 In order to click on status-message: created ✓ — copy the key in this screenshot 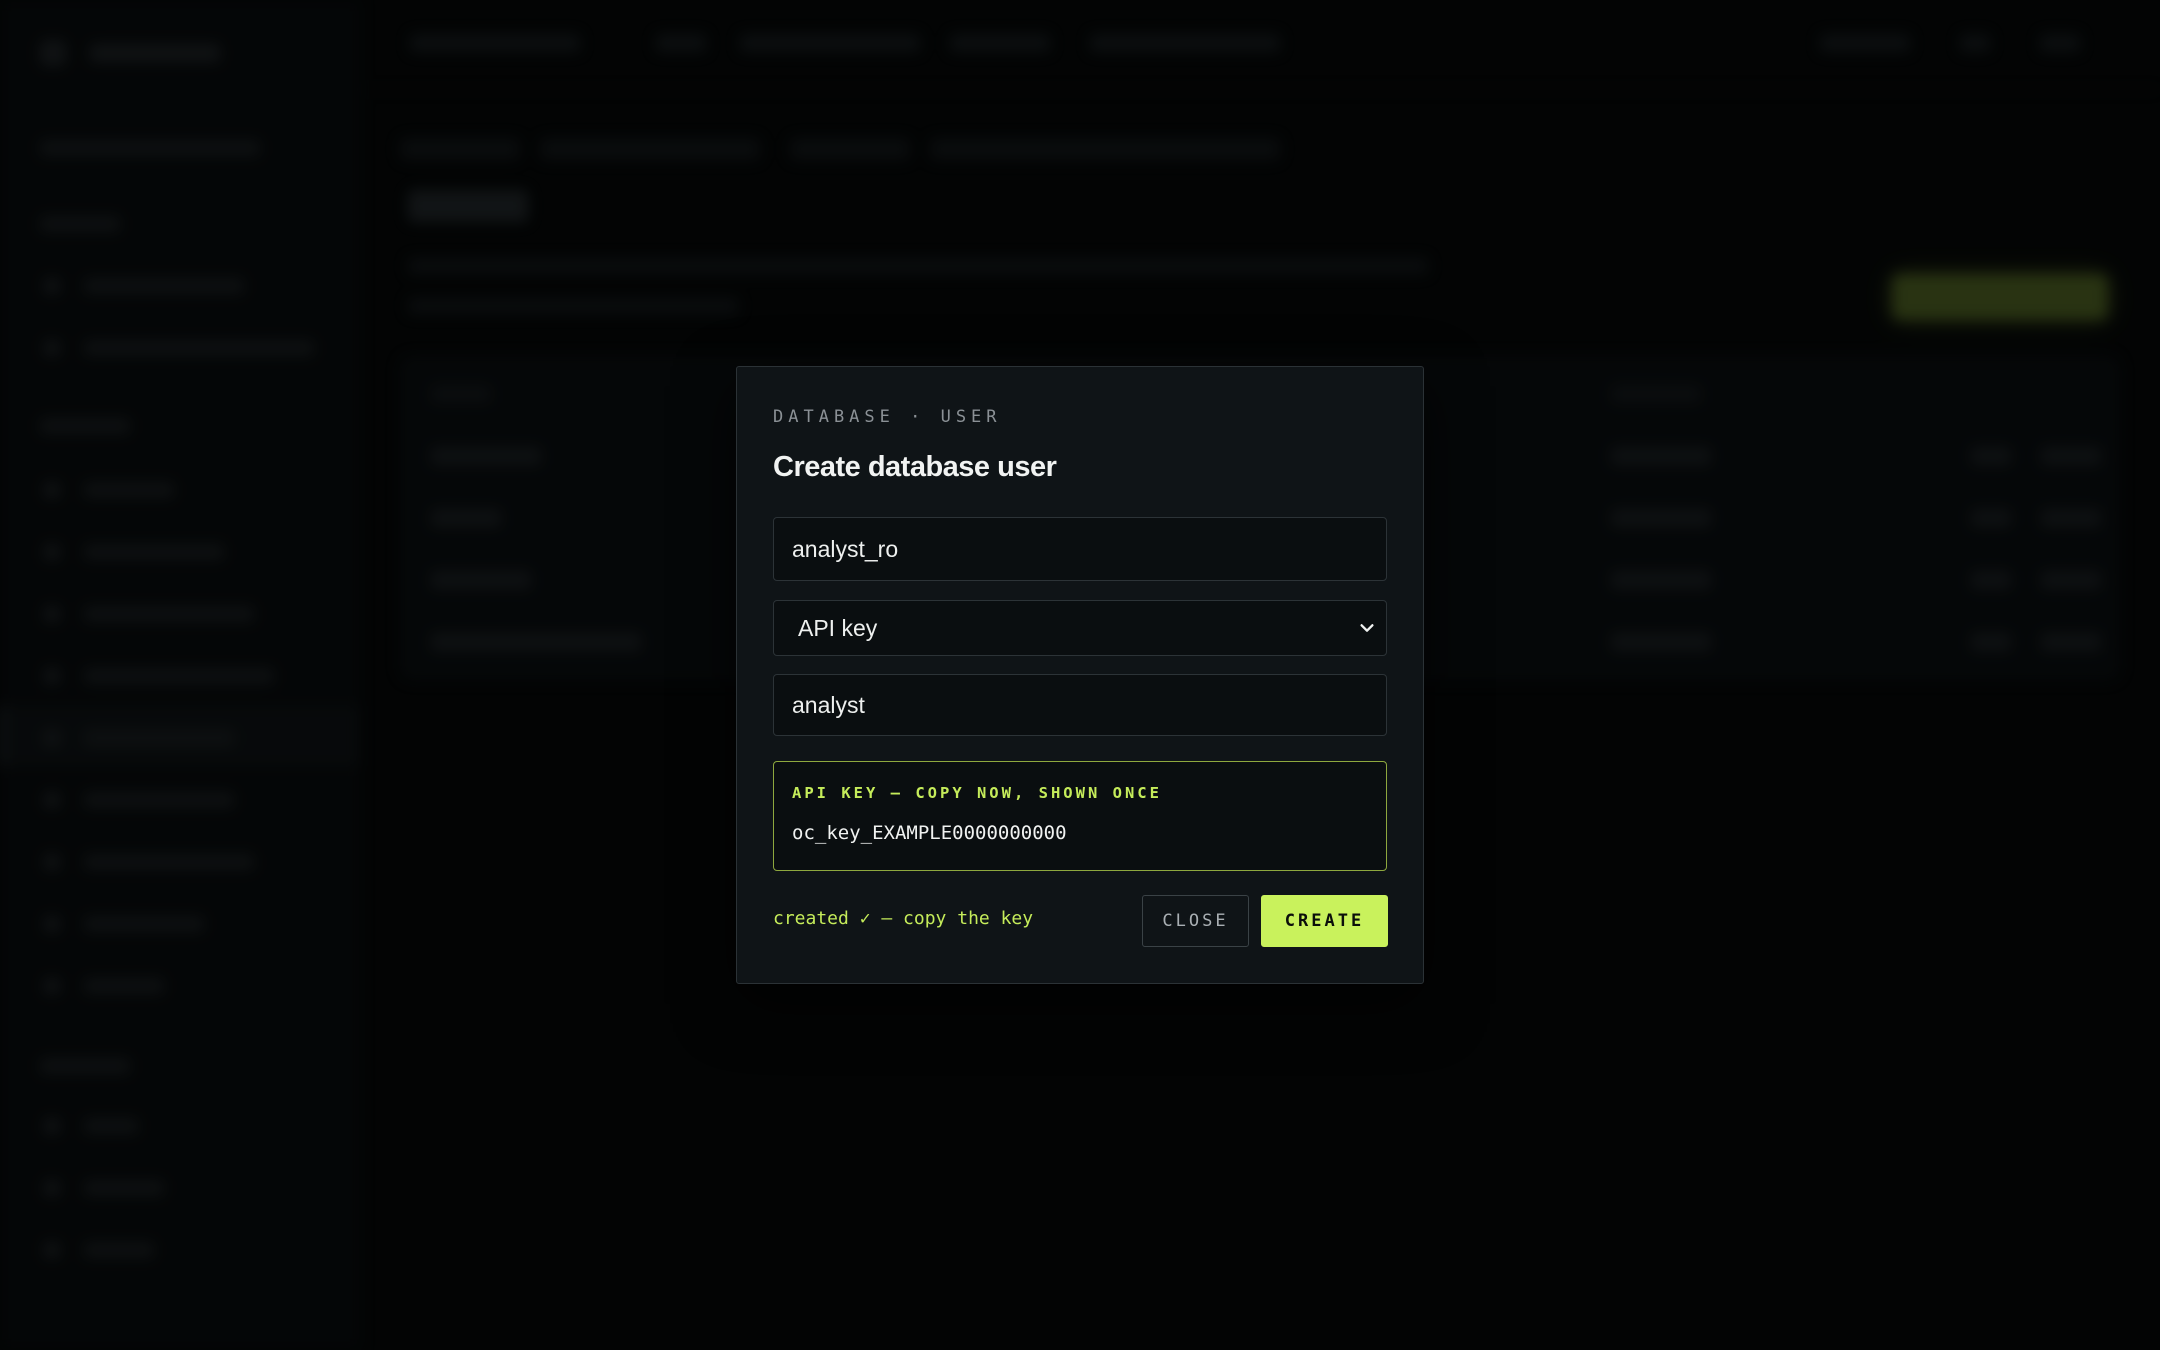, I will do `click(903, 918)`.